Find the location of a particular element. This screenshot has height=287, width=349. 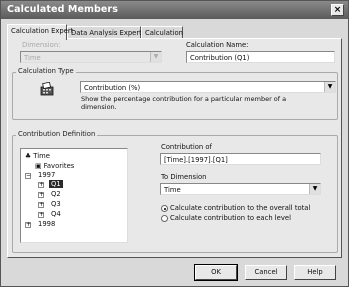

tree-item-label: Time is located at coordinates (41, 156).